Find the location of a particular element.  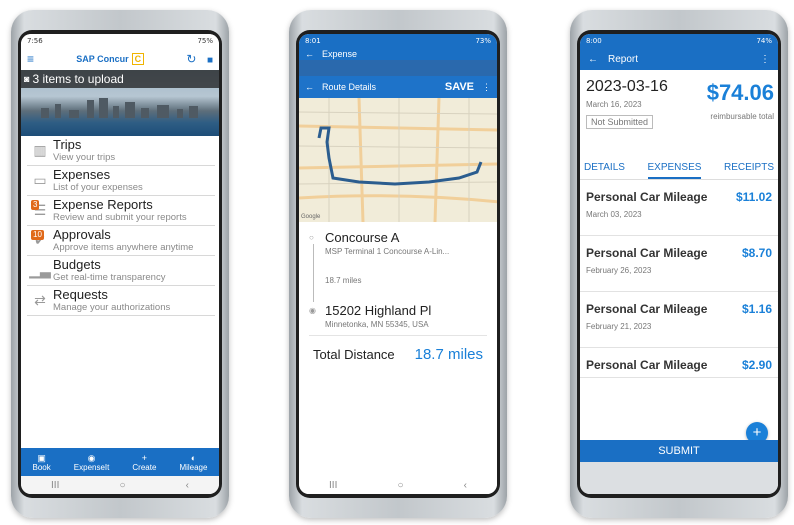

app-title: SAP Concur C is located at coordinates (110, 59).